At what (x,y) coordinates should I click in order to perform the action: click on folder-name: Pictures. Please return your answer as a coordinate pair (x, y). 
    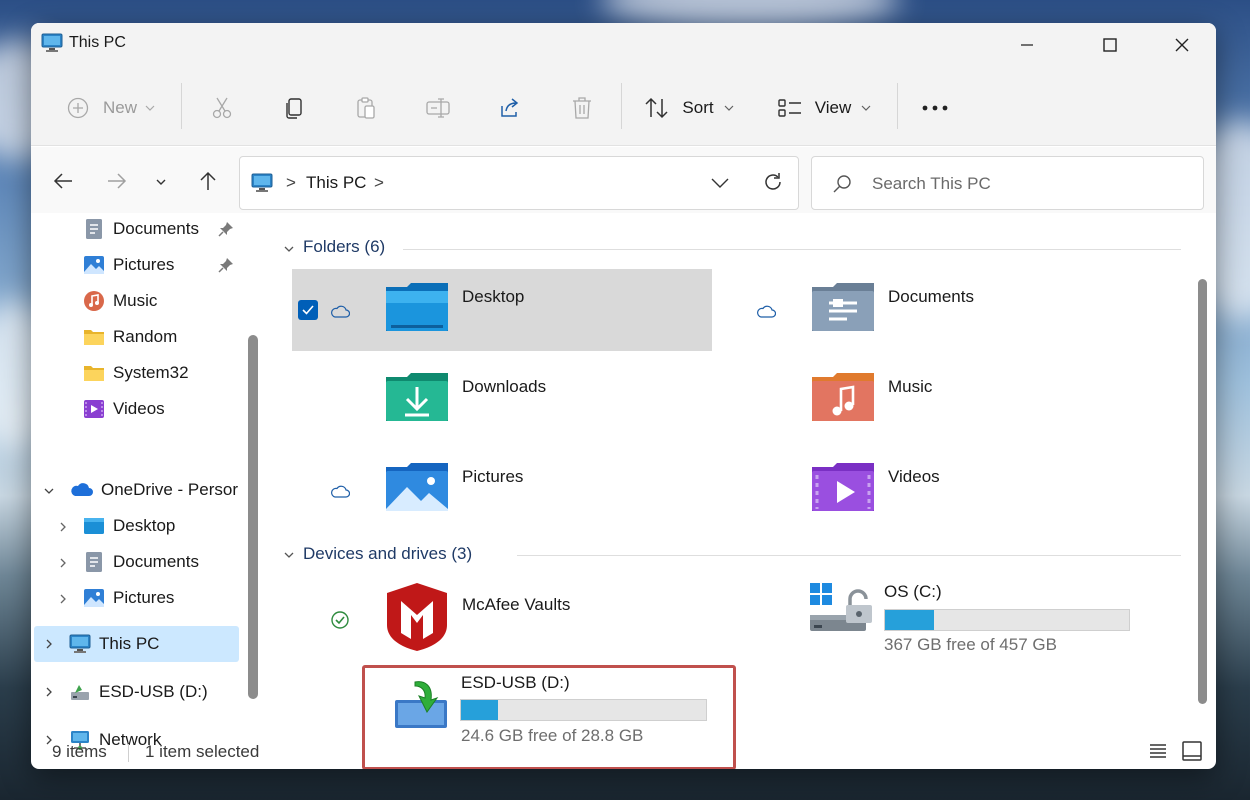
    Looking at the image, I should click on (493, 476).